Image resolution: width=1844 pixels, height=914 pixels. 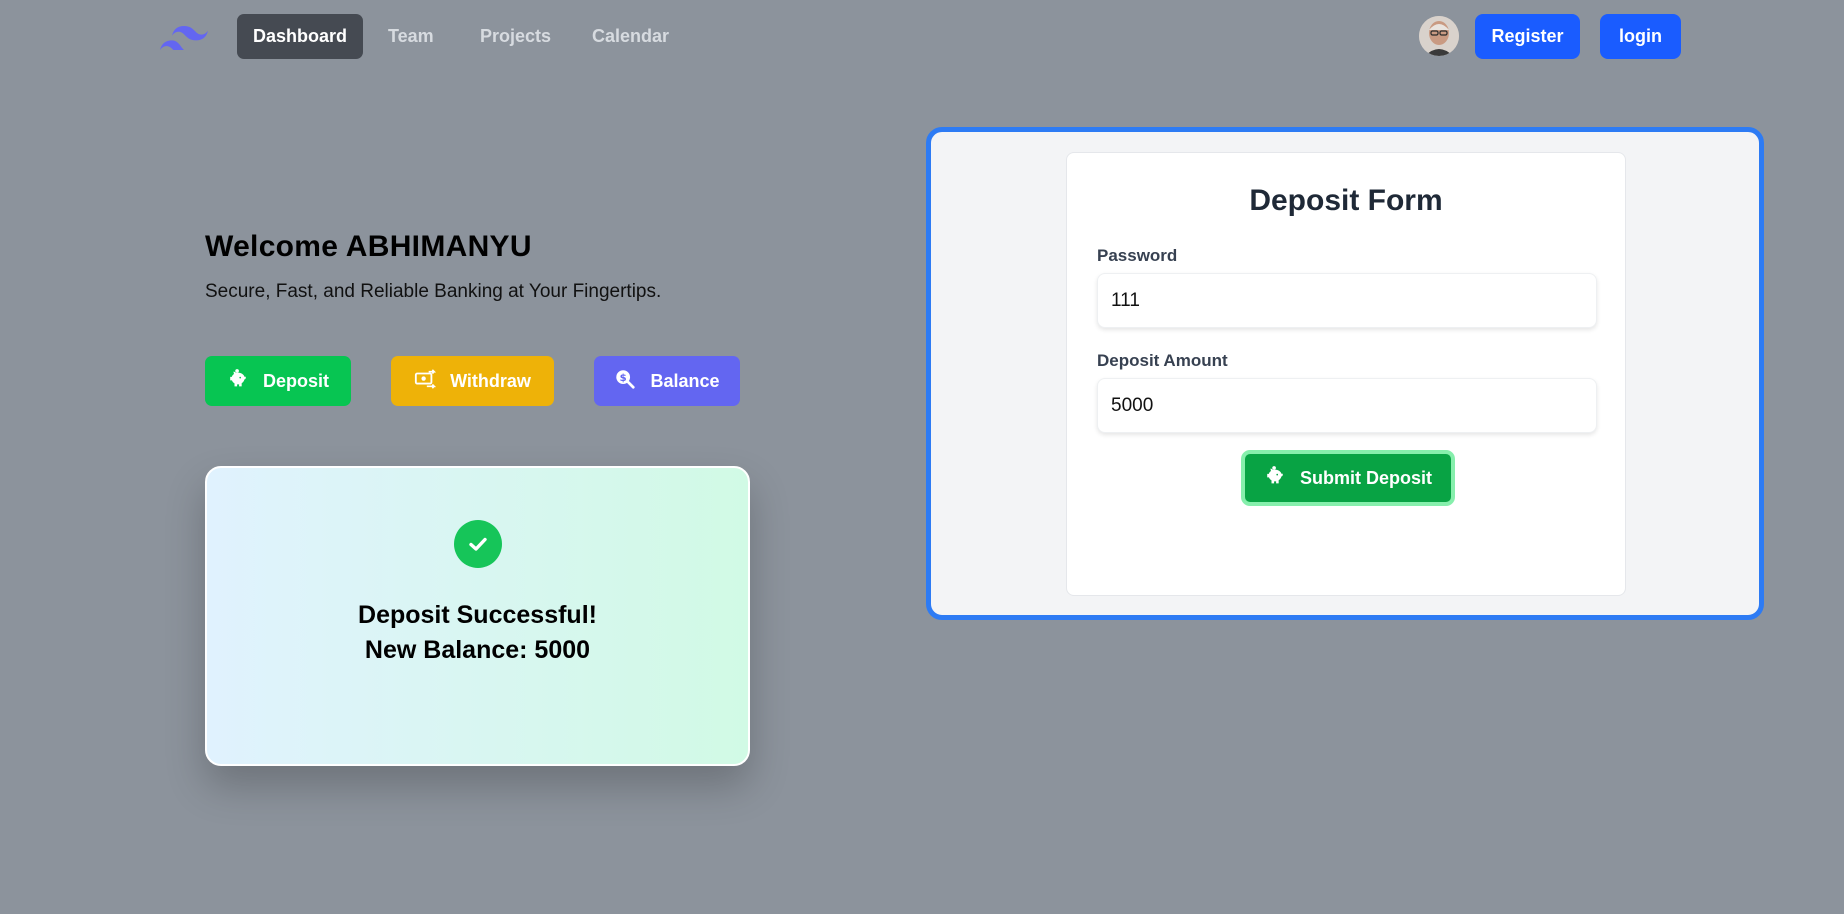 What do you see at coordinates (685, 380) in the screenshot?
I see `balance-button-label: Balance` at bounding box center [685, 380].